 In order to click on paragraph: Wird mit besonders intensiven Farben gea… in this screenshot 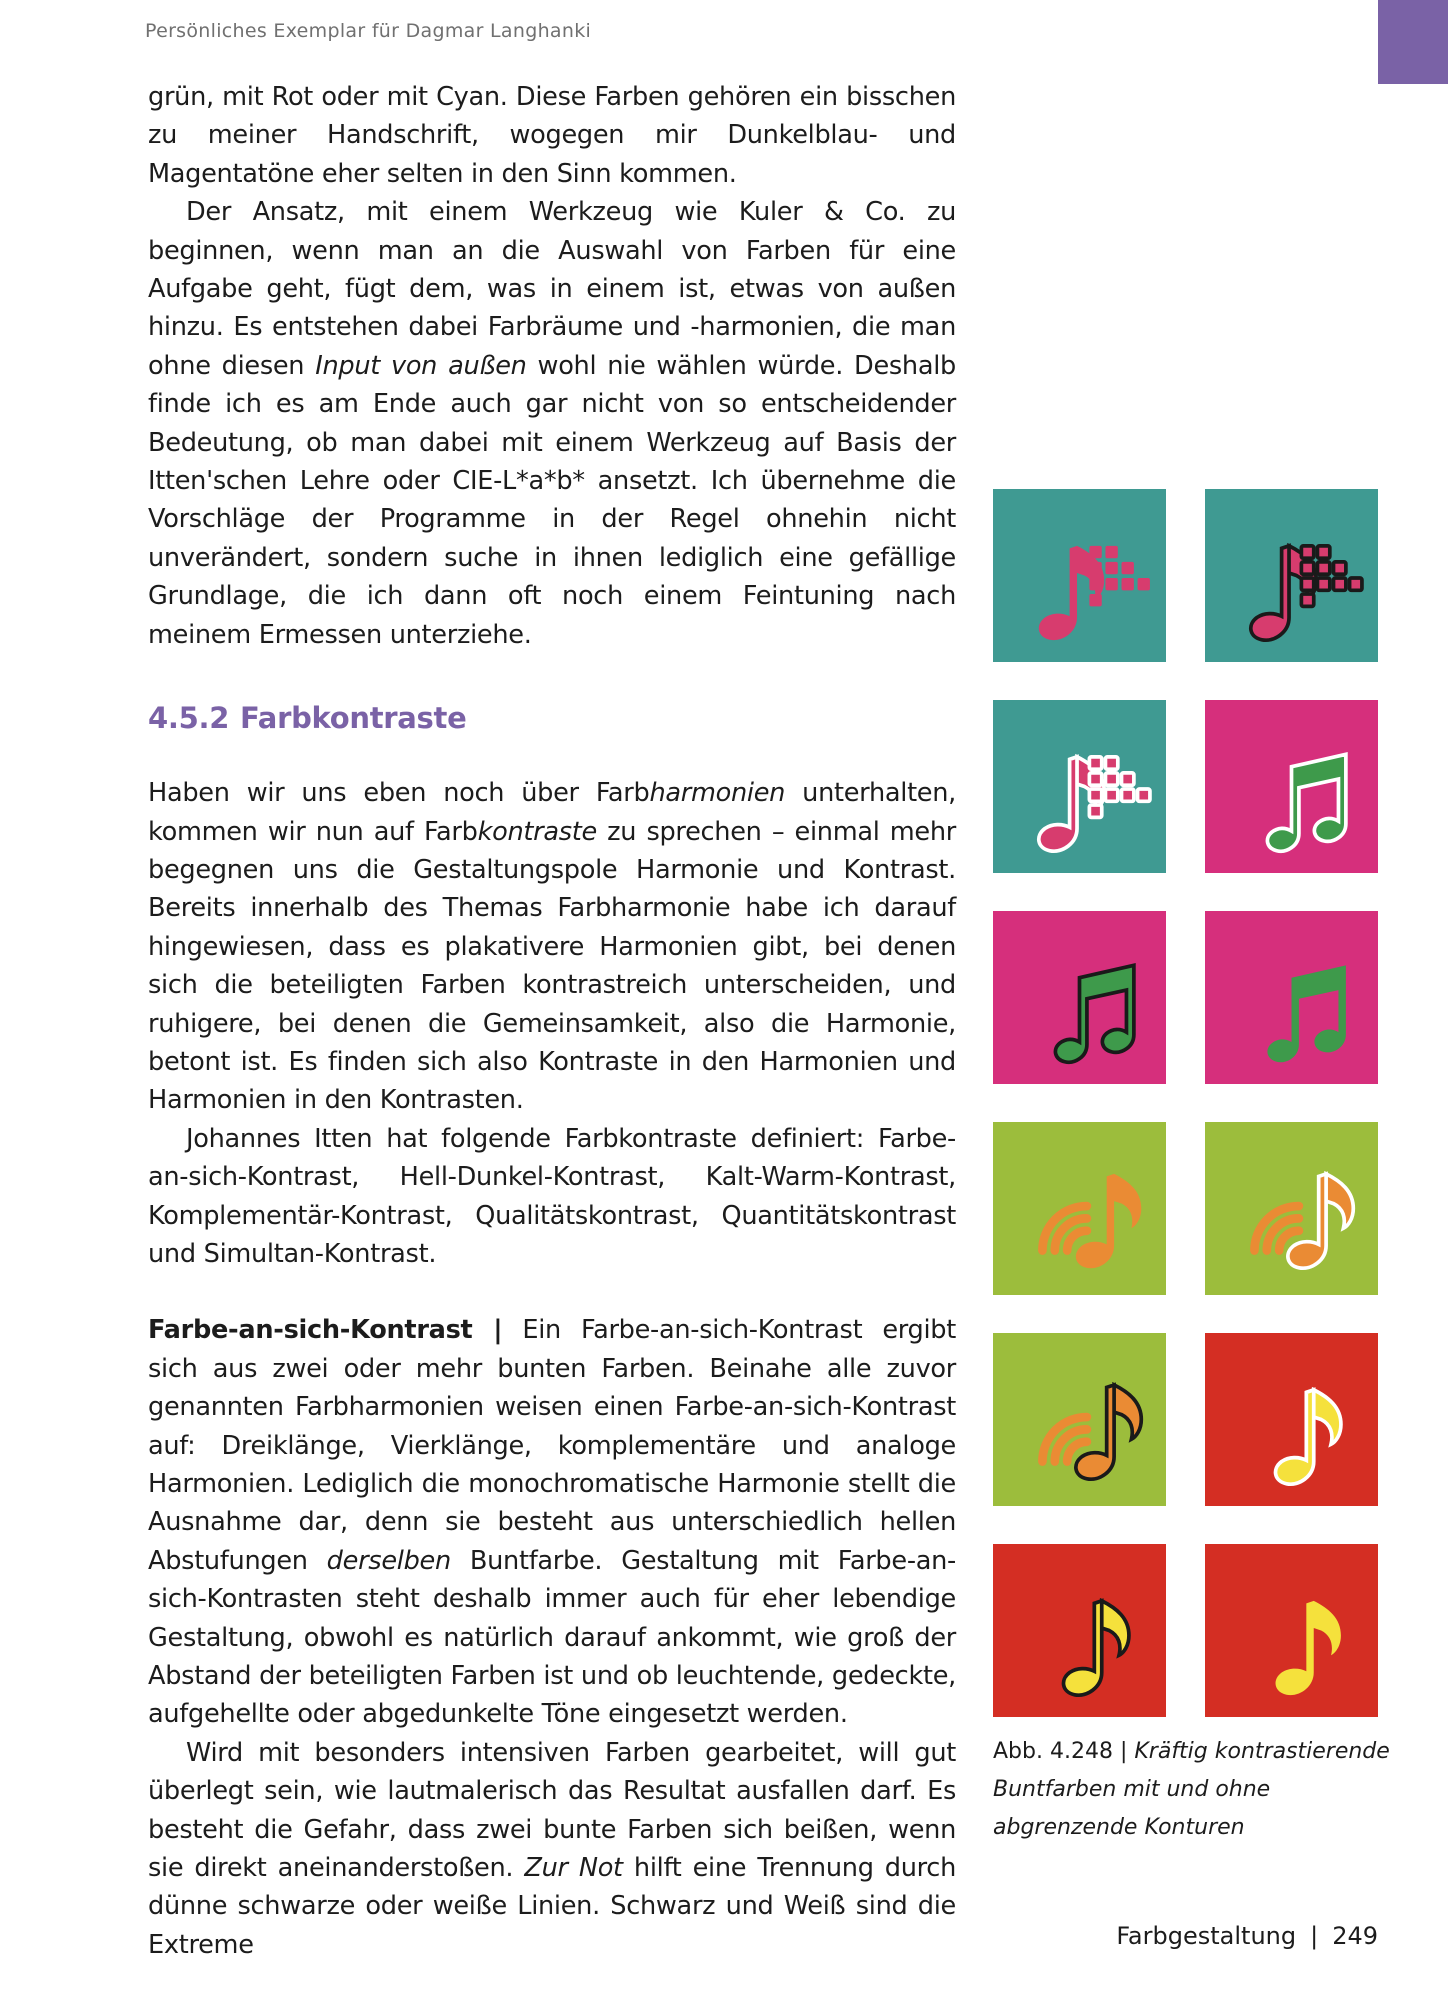, I will do `click(552, 1849)`.